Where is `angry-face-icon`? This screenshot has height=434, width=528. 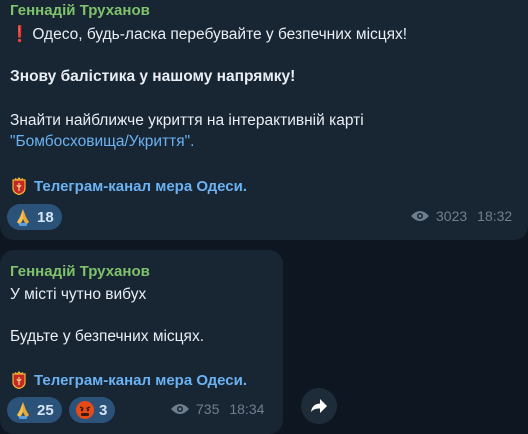
angry-face-icon is located at coordinates (85, 410).